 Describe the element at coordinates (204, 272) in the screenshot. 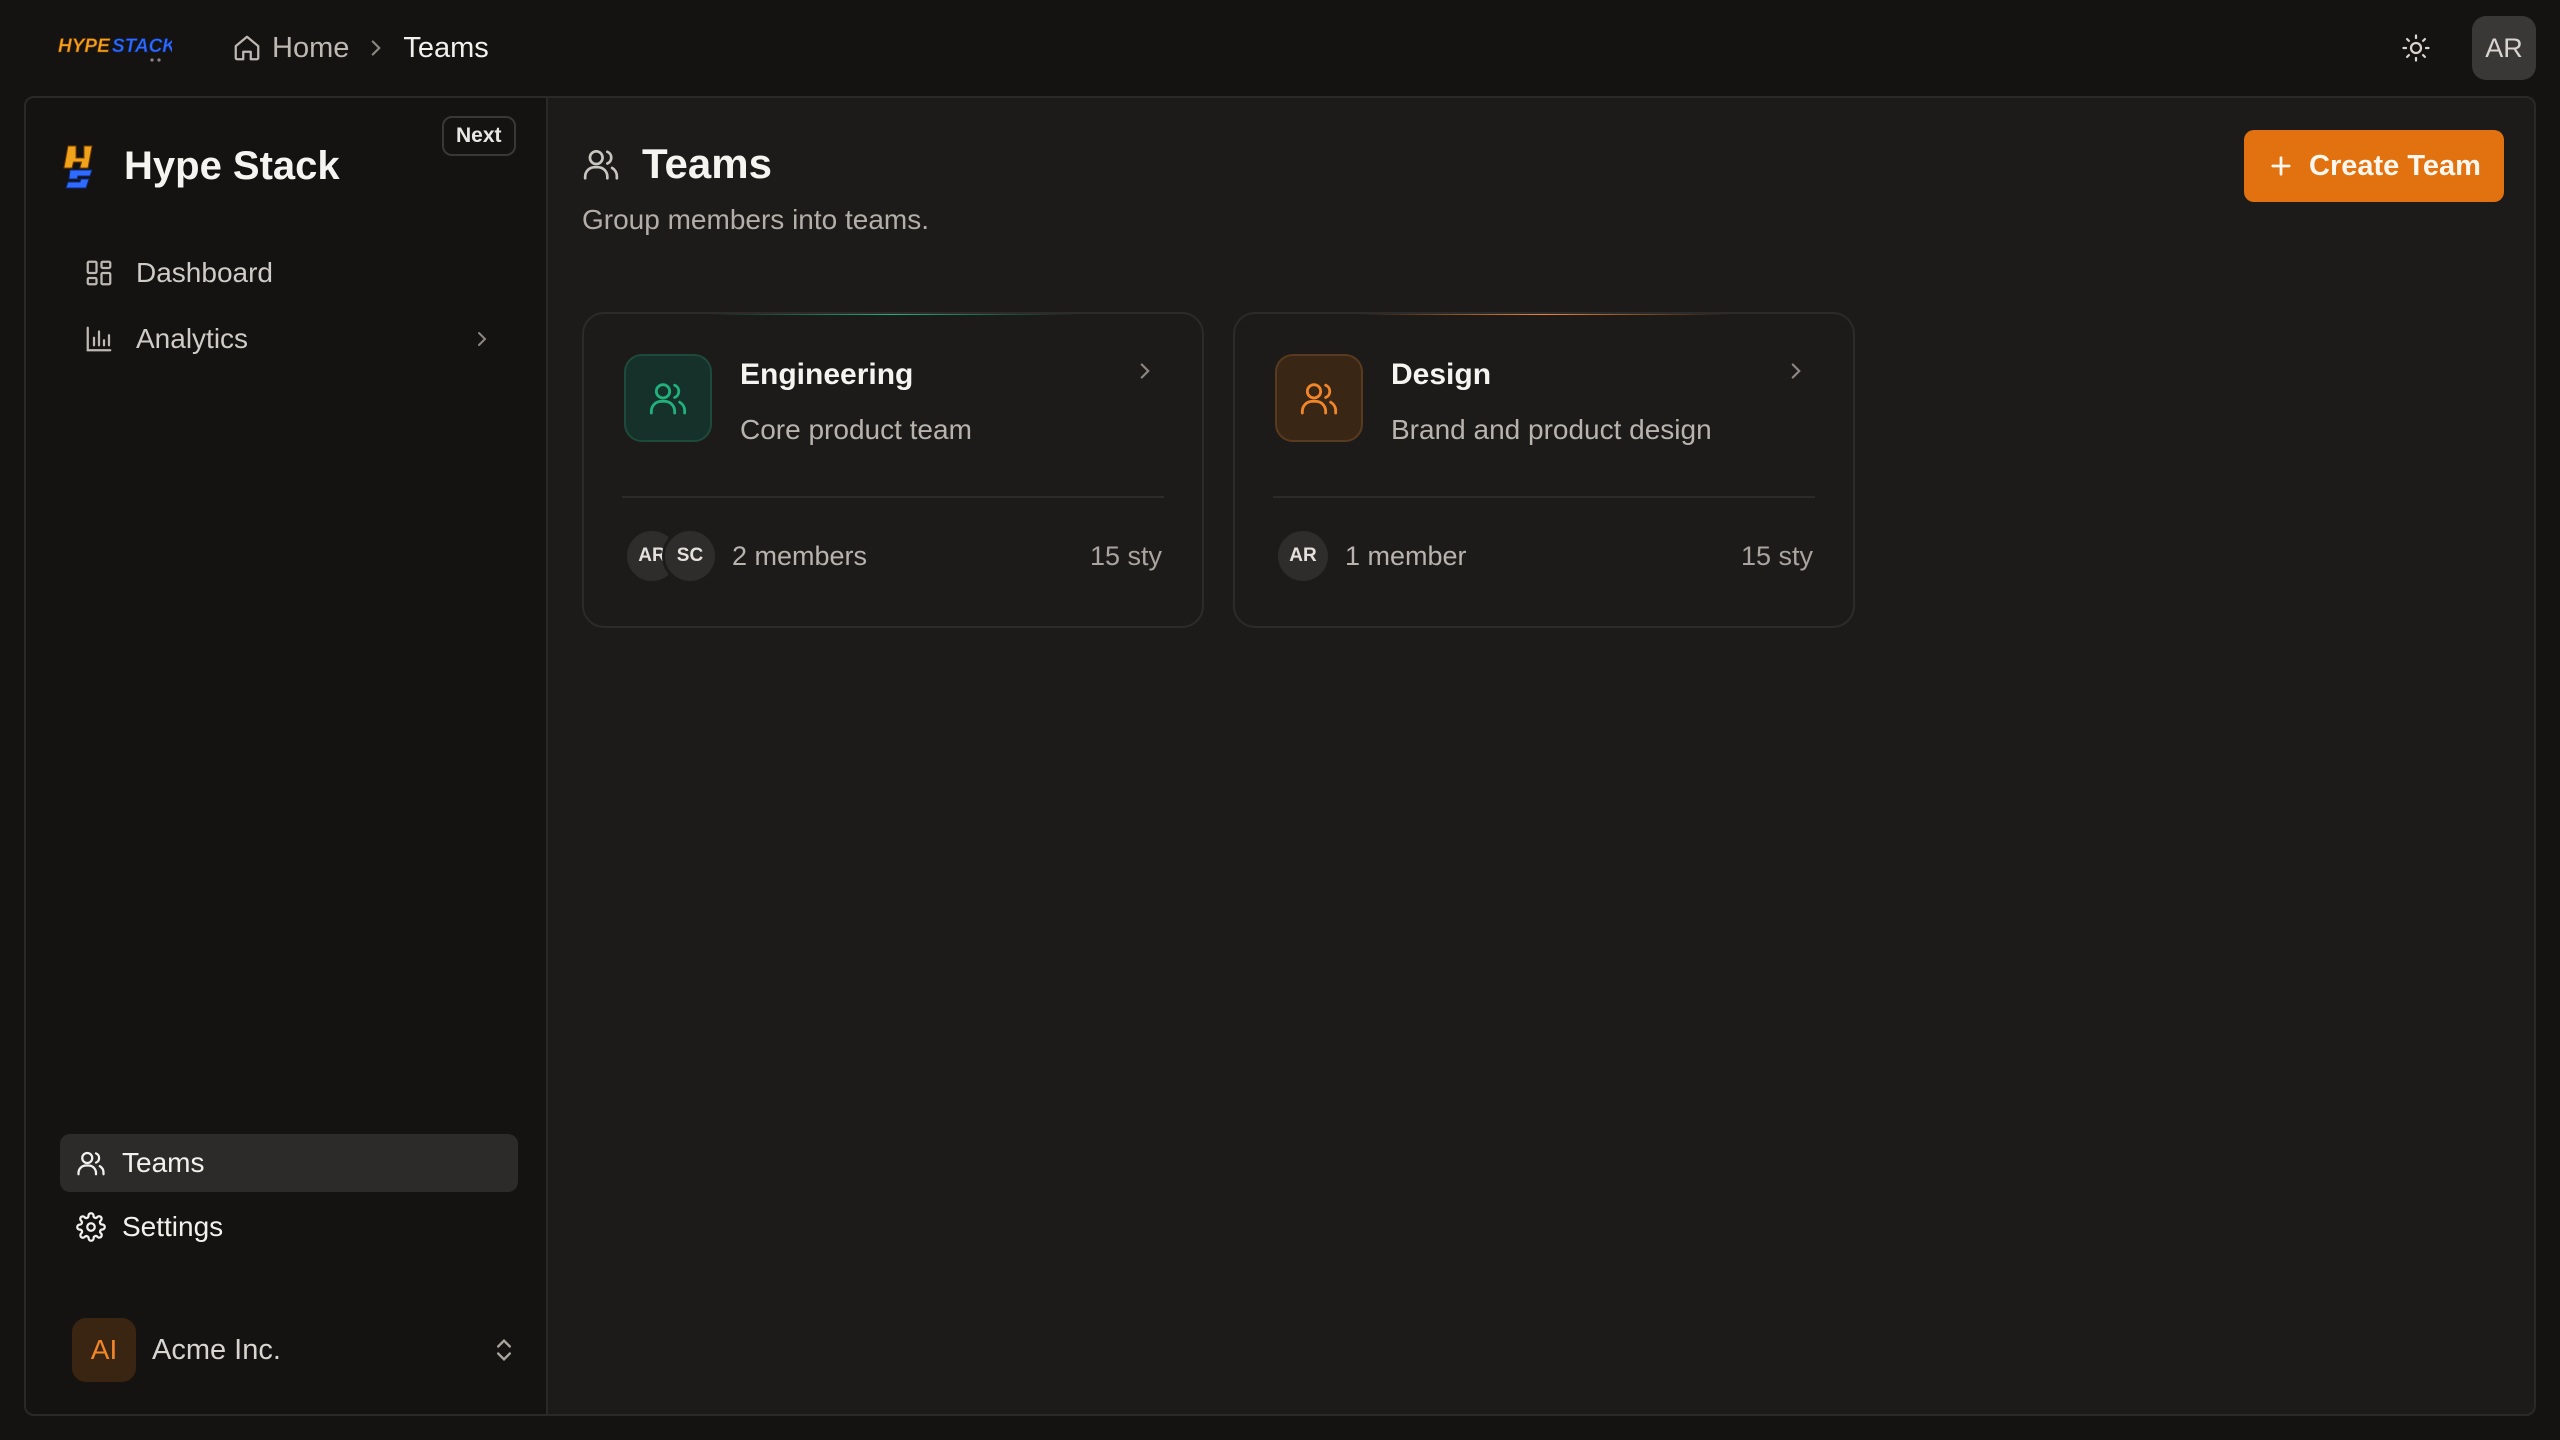

I see `sidebar-item-label: Dashboard` at that location.